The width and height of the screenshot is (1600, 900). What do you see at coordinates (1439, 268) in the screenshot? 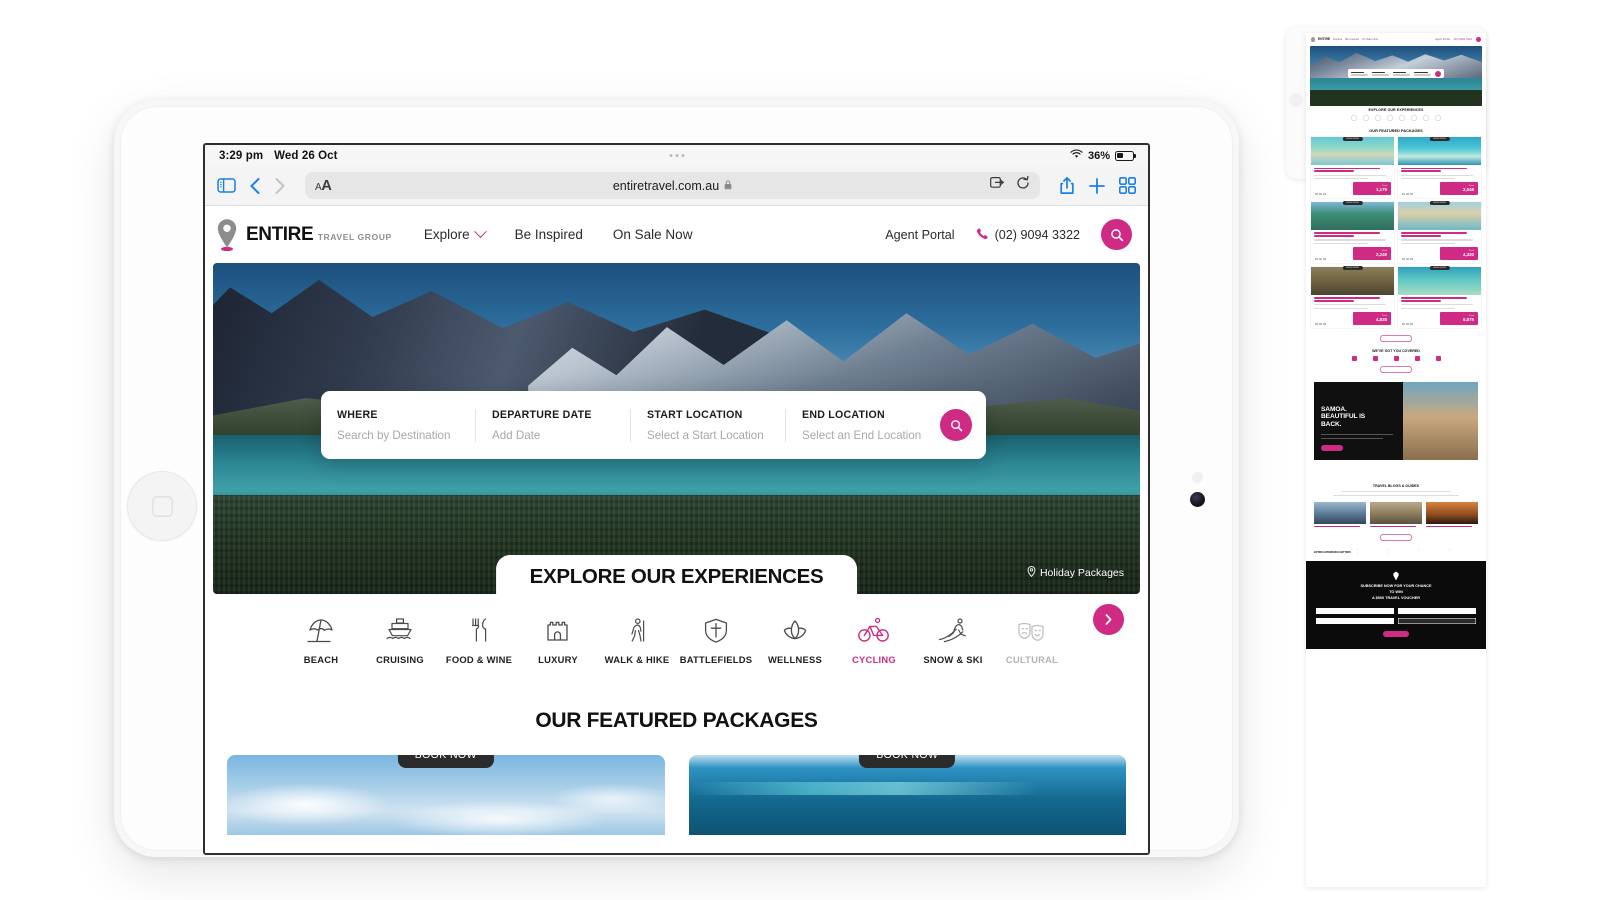
I see `preview-badge-6: BOOK NOW` at bounding box center [1439, 268].